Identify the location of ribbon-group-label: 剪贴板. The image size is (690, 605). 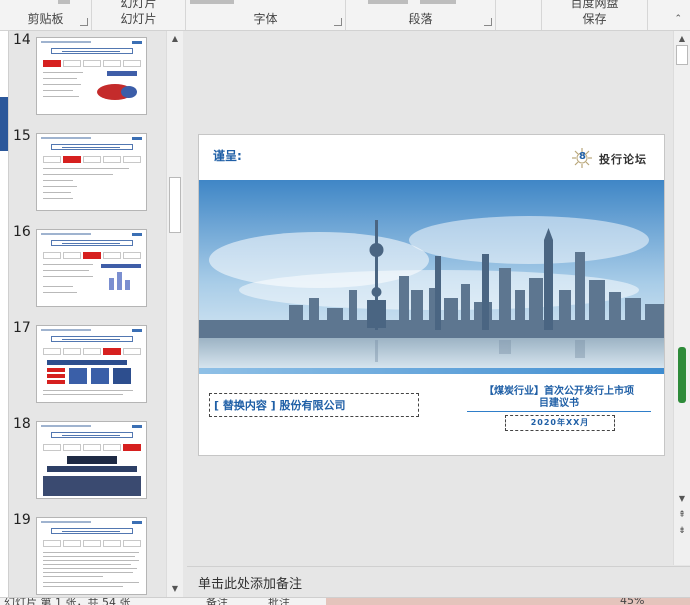
(45, 19).